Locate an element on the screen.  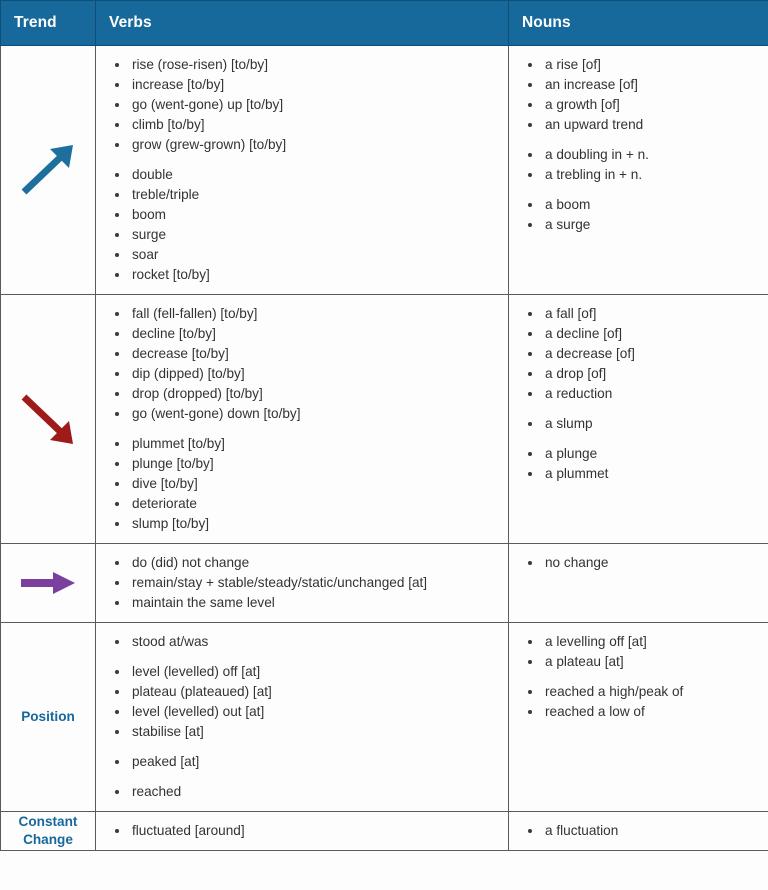
list-item: fluctuated [around] is located at coordinates (308, 831).